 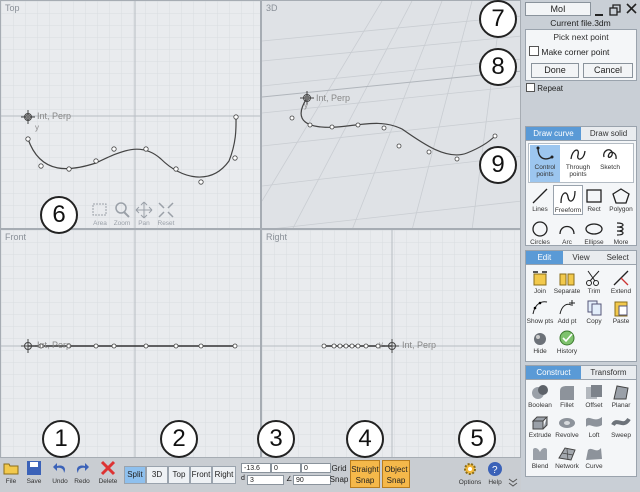 I want to click on trim-tool: Trim, so click(x=594, y=282).